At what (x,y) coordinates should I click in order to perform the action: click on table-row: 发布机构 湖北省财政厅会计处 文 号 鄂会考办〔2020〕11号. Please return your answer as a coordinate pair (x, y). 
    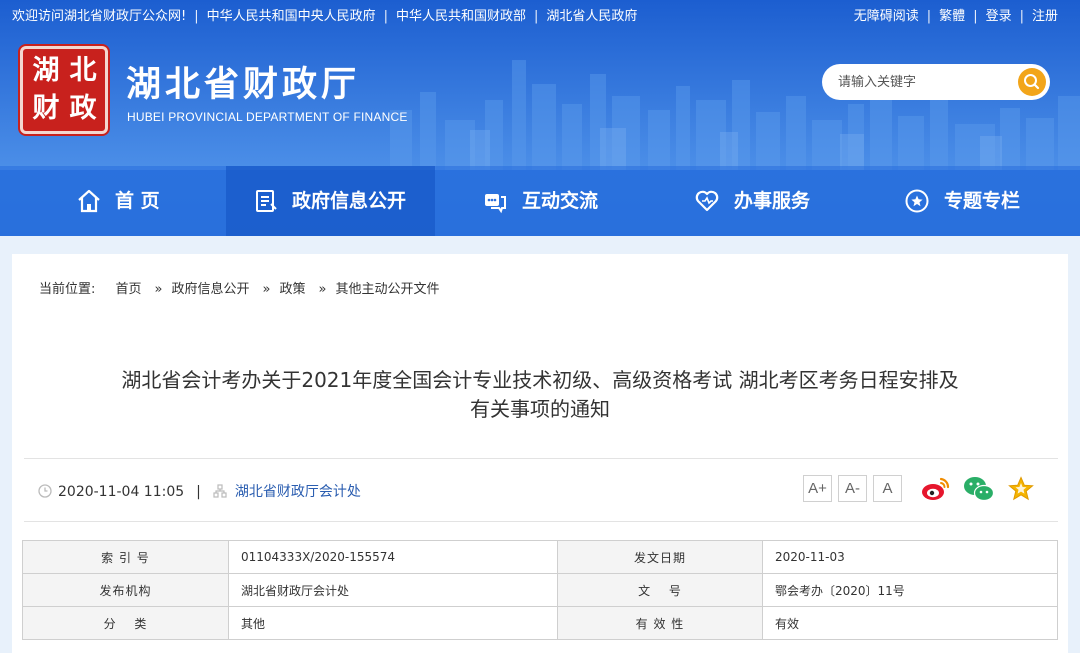
    Looking at the image, I should click on (540, 590).